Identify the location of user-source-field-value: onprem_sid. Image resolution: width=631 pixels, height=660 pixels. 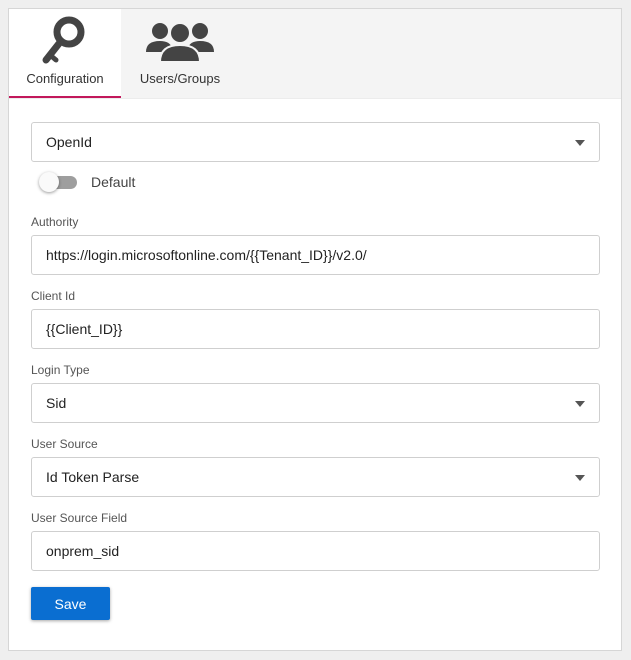
(83, 551).